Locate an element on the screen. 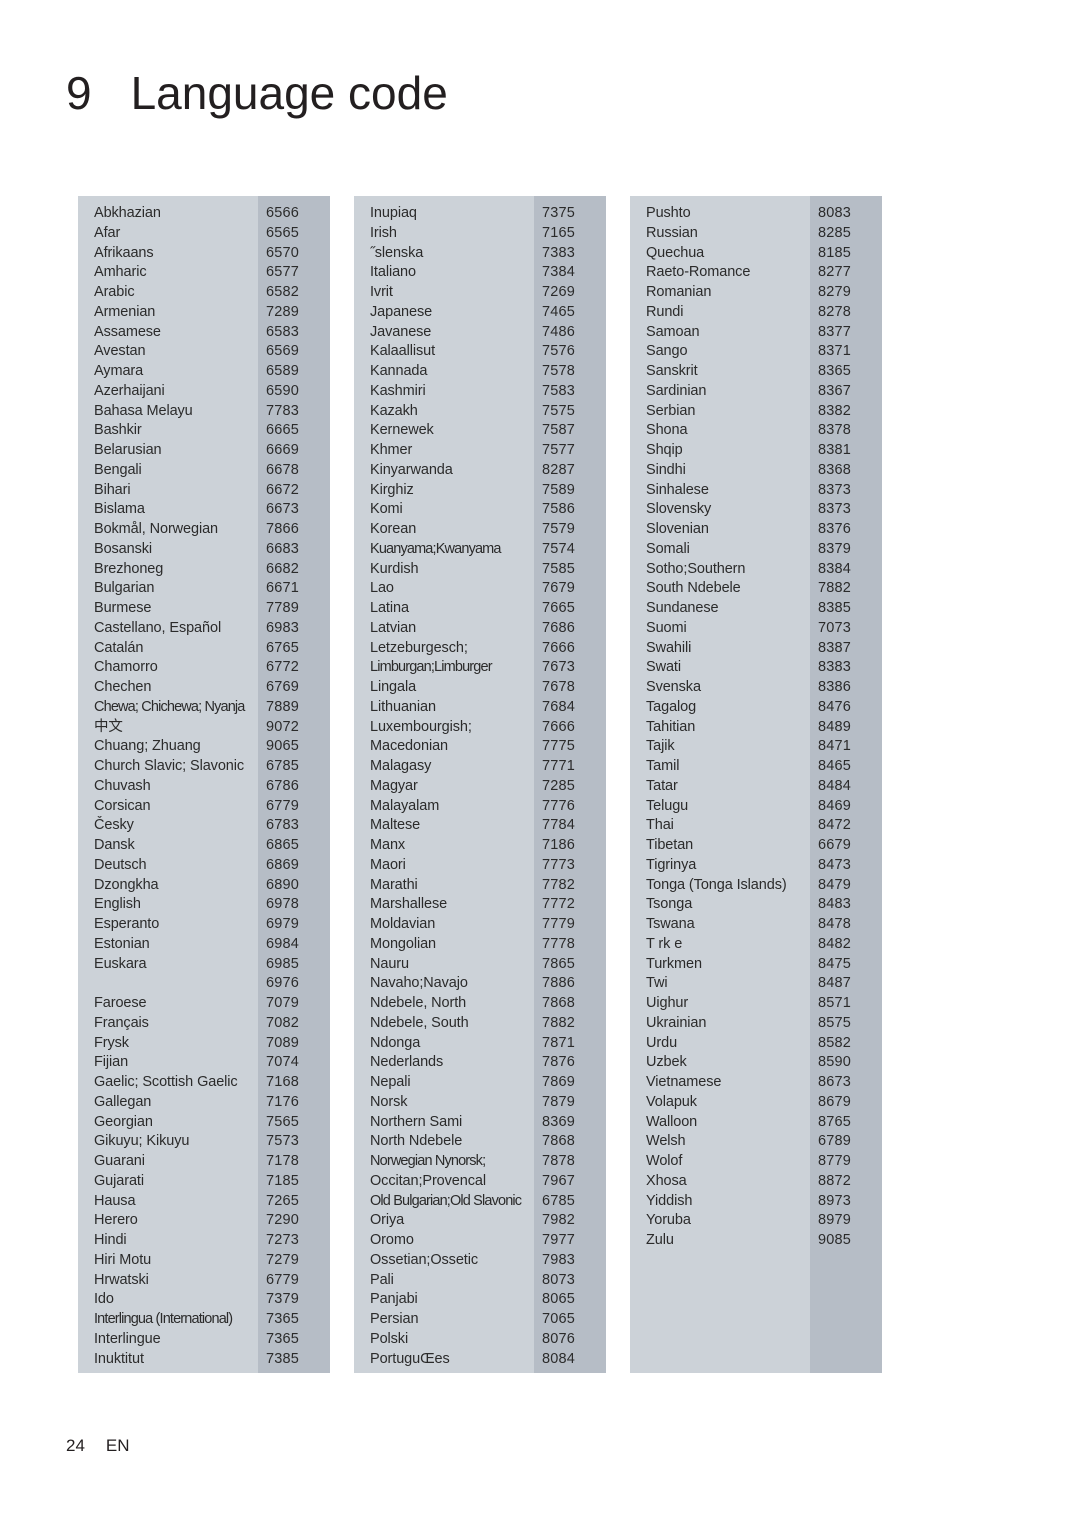  language-code-row: Gallegan 7176 is located at coordinates (204, 1103).